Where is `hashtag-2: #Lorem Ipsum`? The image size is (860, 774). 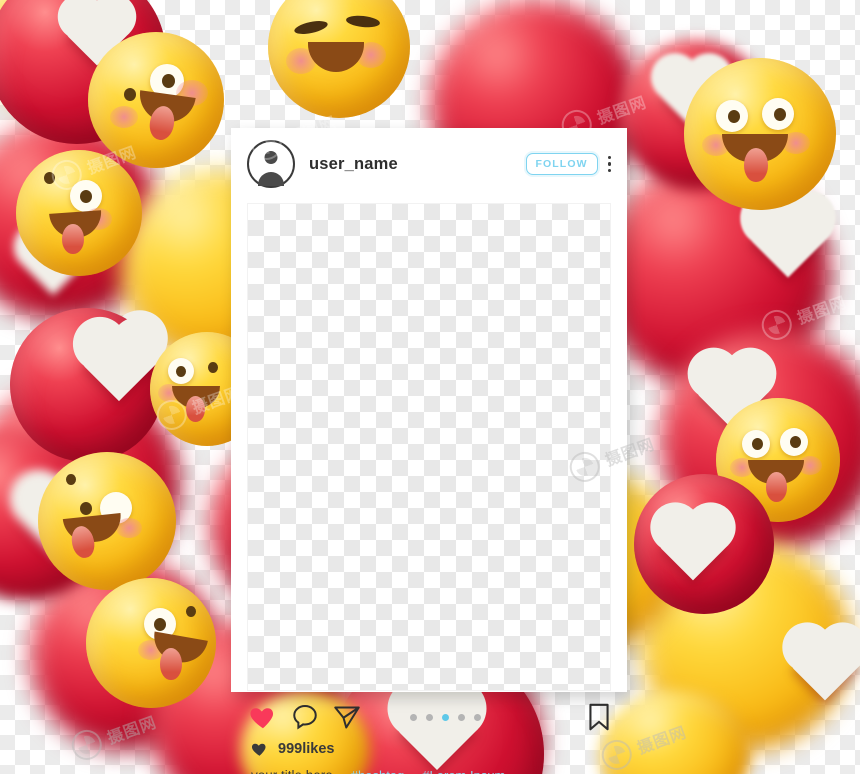
hashtag-2: #Lorem Ipsum is located at coordinates (463, 771).